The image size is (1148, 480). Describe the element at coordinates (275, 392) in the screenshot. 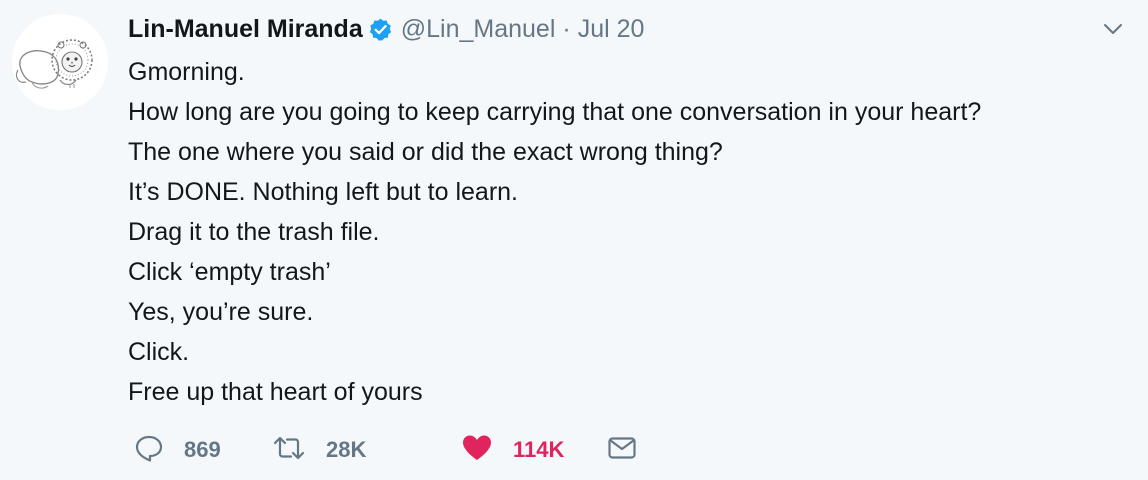

I see `tweet-line: Free up that heart of yours` at that location.